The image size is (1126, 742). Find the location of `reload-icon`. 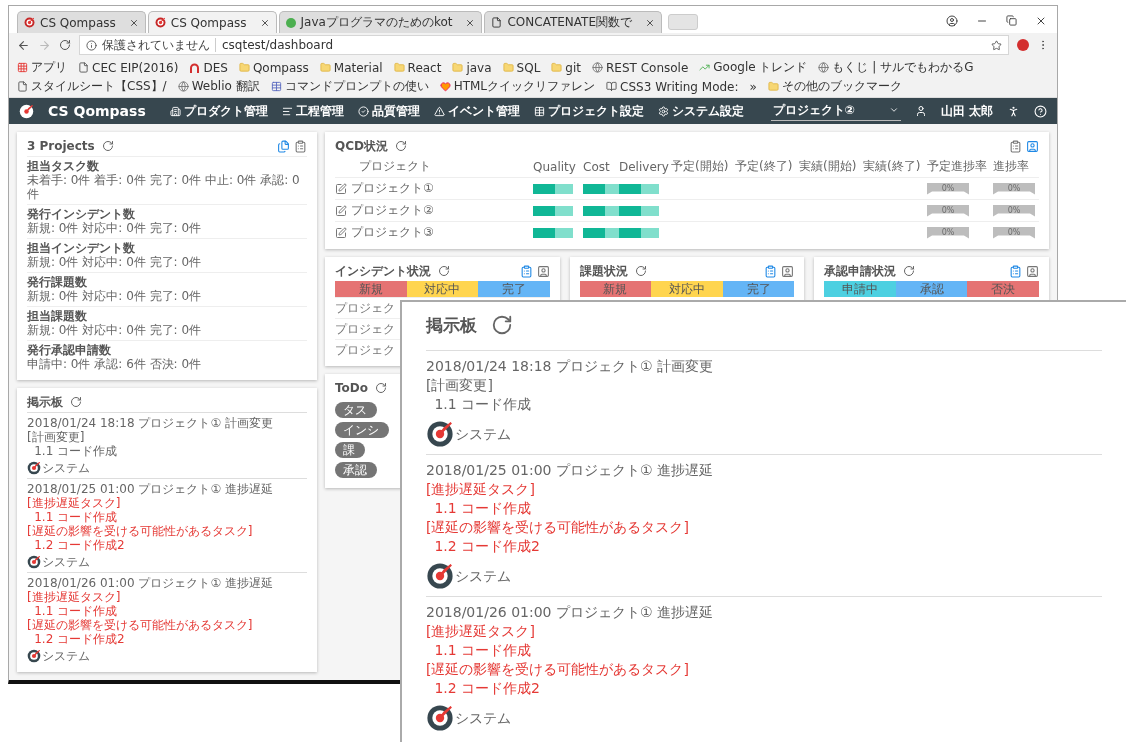

reload-icon is located at coordinates (65, 45).